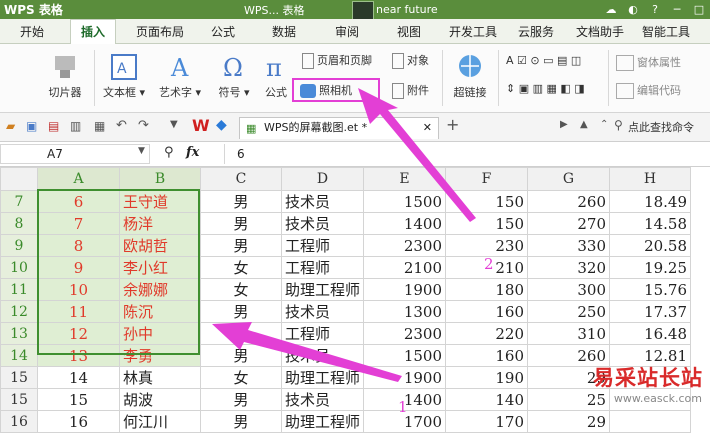 Image resolution: width=710 pixels, height=433 pixels. What do you see at coordinates (19, 267) in the screenshot?
I see `row-header: 10` at bounding box center [19, 267].